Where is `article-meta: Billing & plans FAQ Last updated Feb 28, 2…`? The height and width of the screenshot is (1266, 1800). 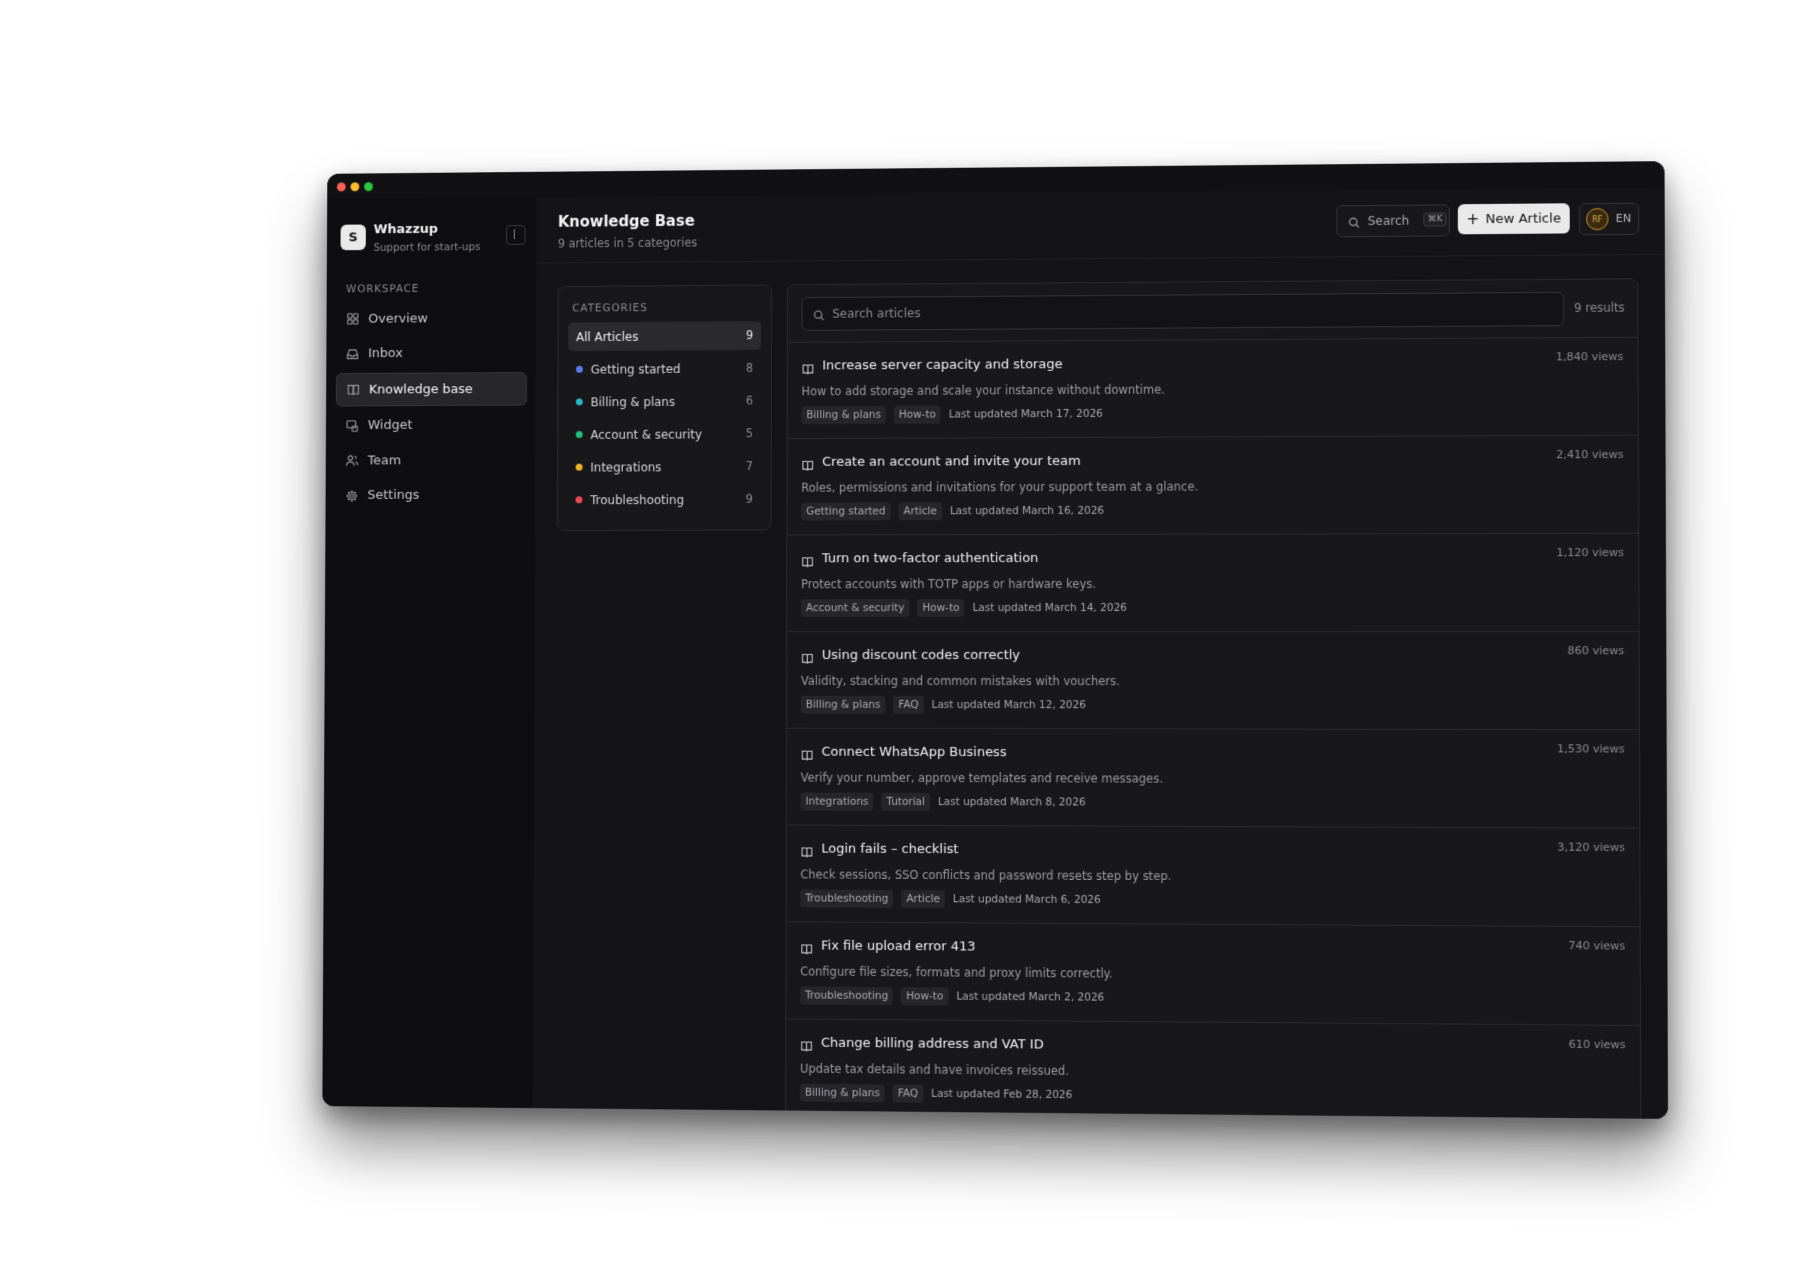
article-meta: Billing & plans FAQ Last updated Feb 28, 2… is located at coordinates (936, 1094).